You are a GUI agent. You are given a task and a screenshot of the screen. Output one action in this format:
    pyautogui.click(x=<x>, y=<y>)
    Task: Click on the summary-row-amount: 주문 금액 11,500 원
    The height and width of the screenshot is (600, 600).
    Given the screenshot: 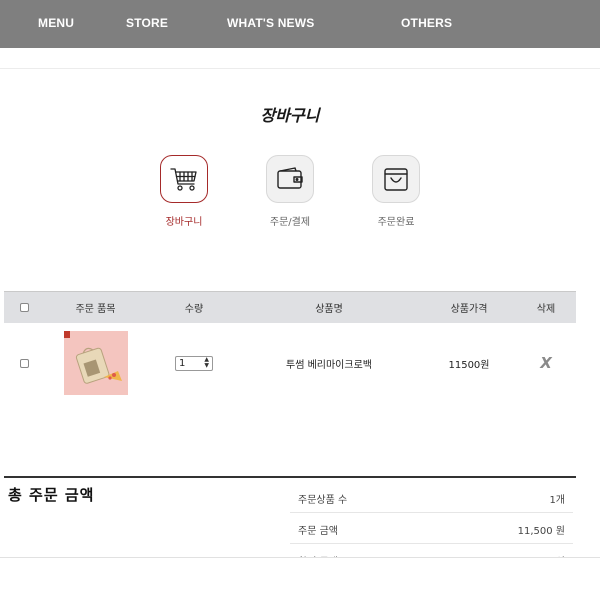 What is the action you would take?
    pyautogui.click(x=431, y=528)
    